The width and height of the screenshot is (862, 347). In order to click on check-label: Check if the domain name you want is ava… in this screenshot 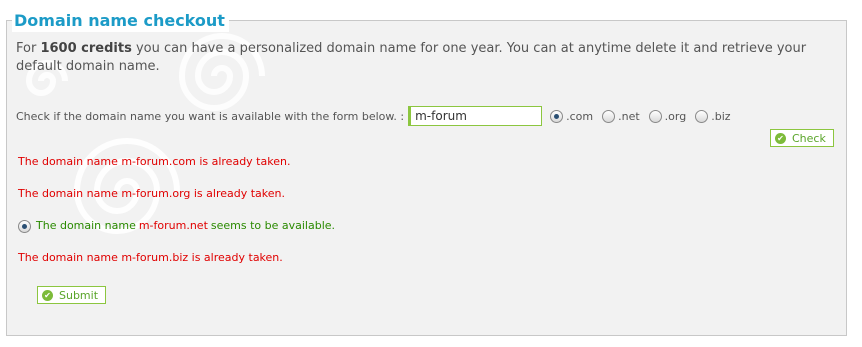, I will do `click(210, 116)`.